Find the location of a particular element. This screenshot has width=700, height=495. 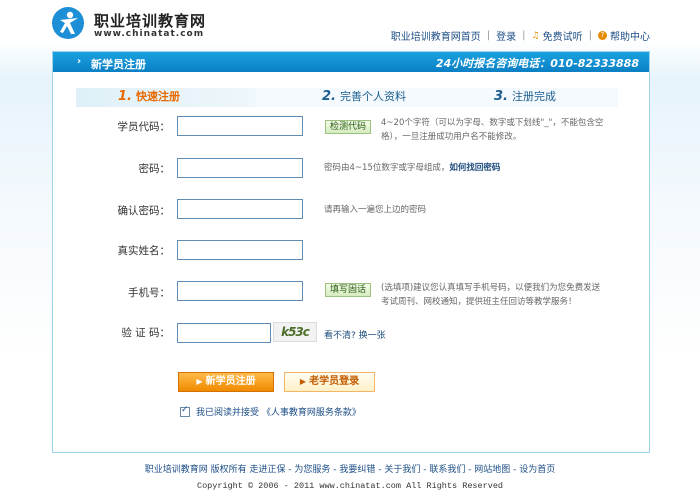

check-id-button: 检测代码 is located at coordinates (348, 127).